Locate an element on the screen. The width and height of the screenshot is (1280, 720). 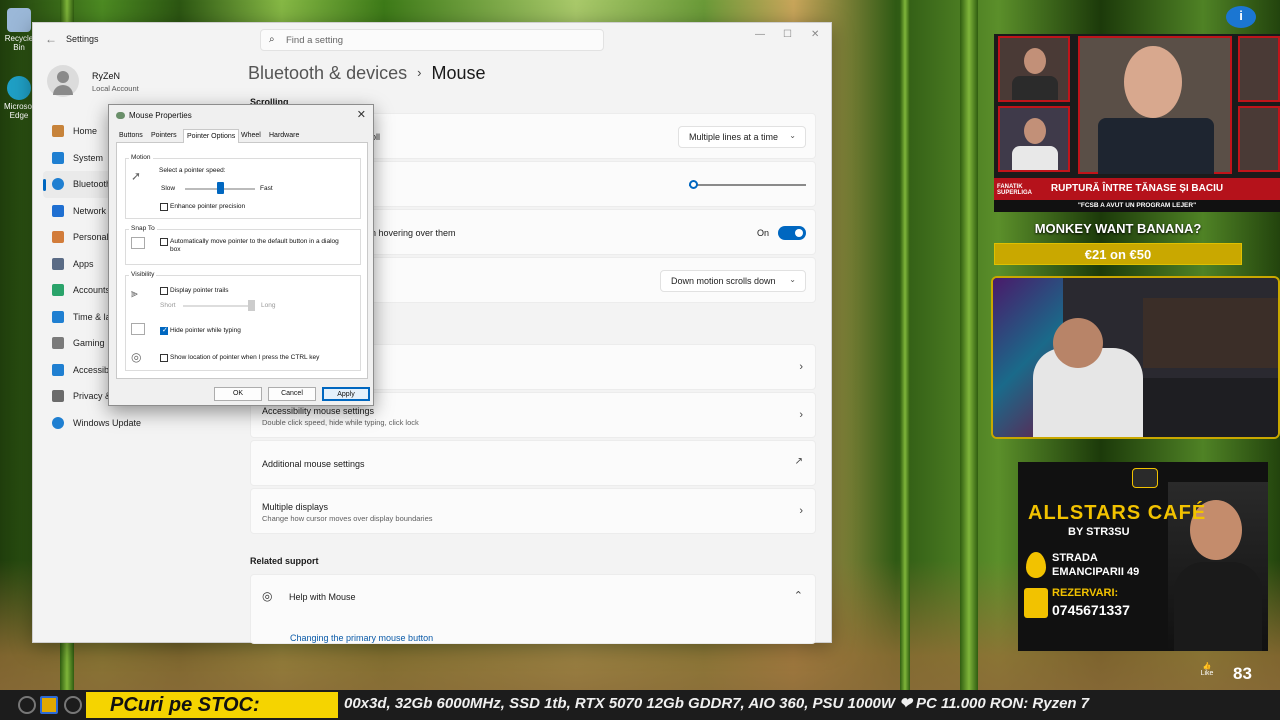
account-type: Local Account is located at coordinates (115, 88).